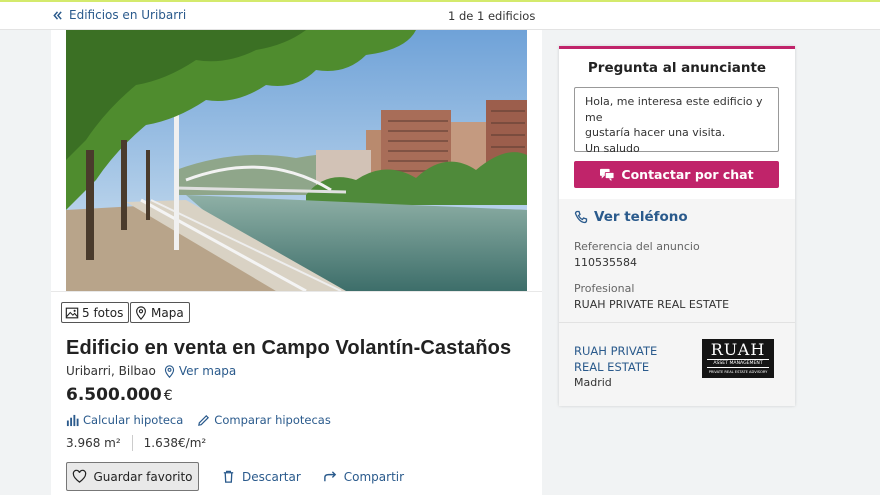 This screenshot has width=880, height=495. What do you see at coordinates (143, 476) in the screenshot?
I see `save-favorite-label: Guardar favorito` at bounding box center [143, 476].